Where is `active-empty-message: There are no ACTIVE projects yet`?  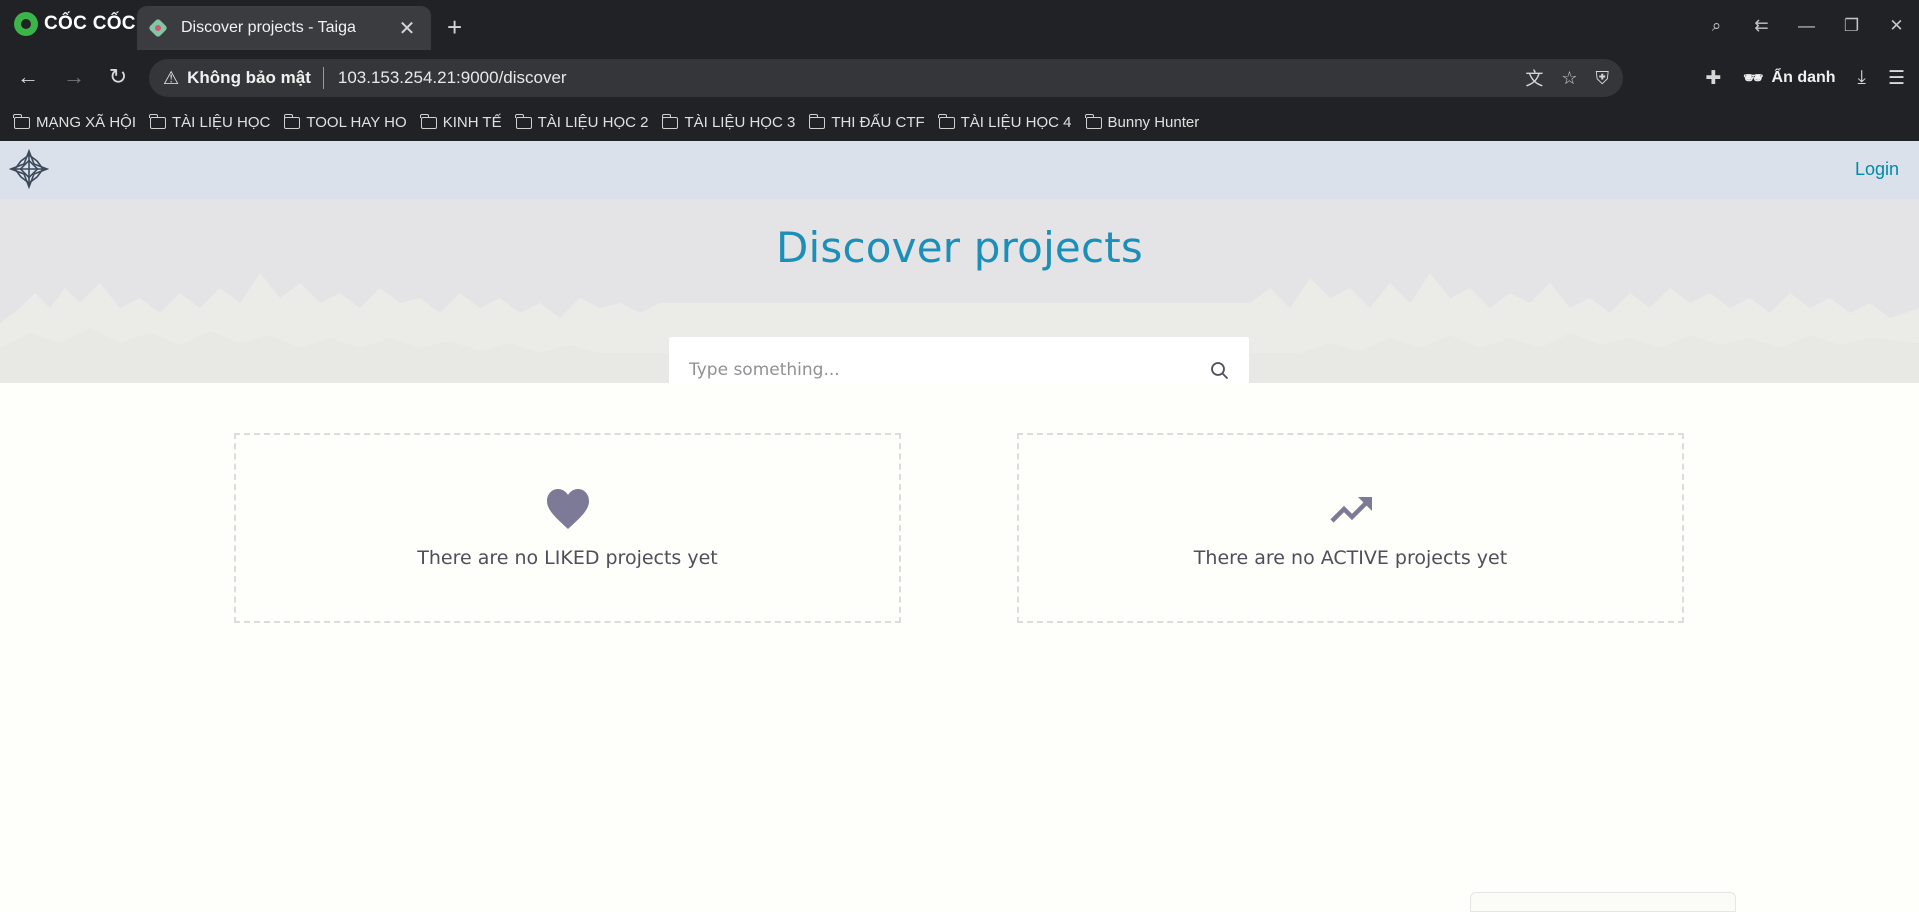 active-empty-message: There are no ACTIVE projects yet is located at coordinates (1350, 558).